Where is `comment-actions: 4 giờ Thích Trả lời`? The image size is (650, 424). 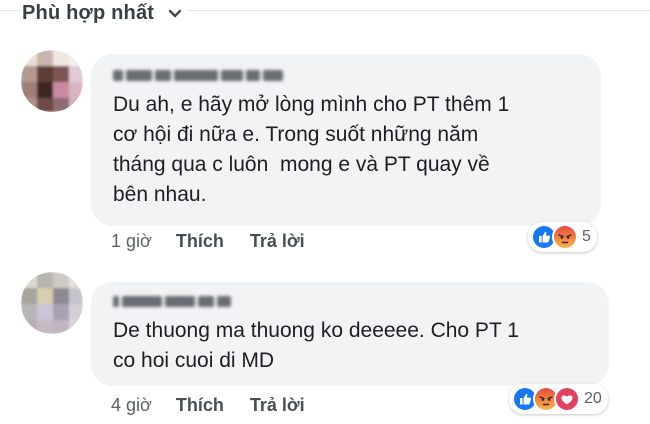 comment-actions: 4 giờ Thích Trả lời is located at coordinates (221, 405).